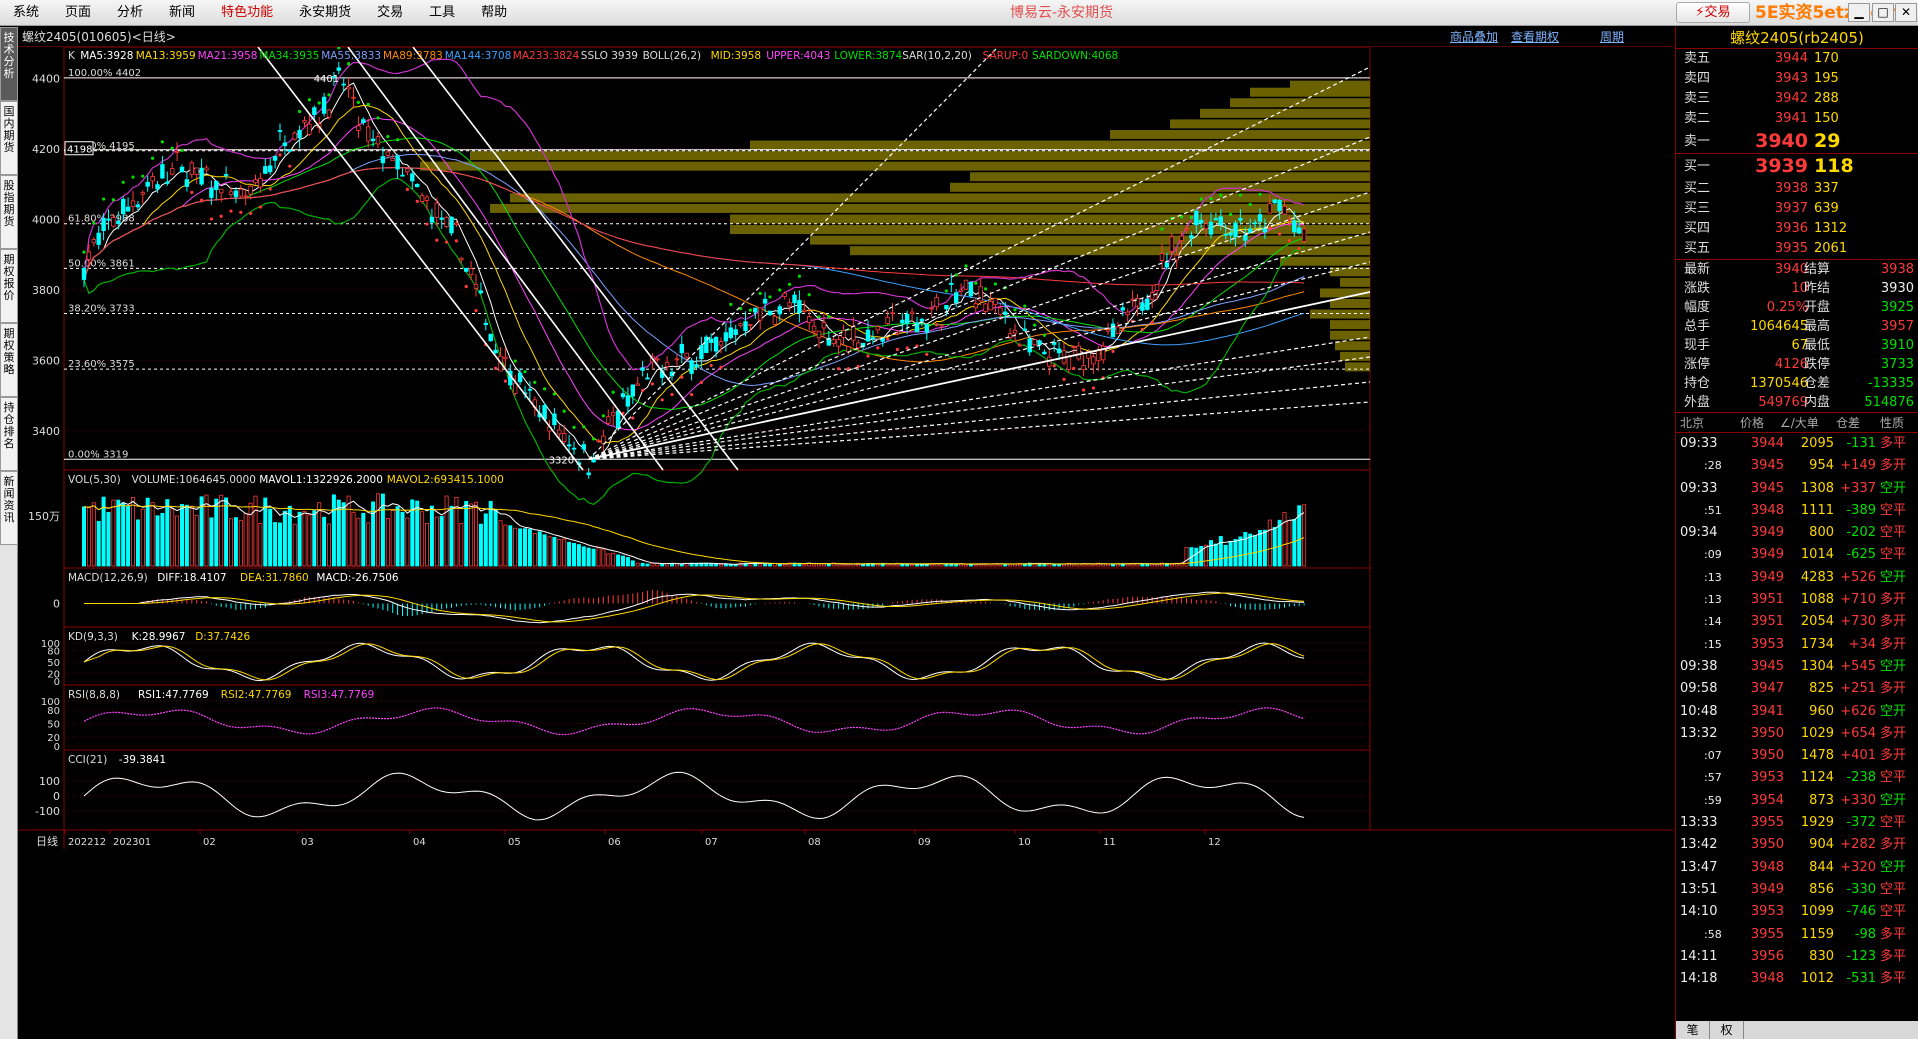  Describe the element at coordinates (1859, 12) in the screenshot. I see `minimize-icon: ▁` at that location.